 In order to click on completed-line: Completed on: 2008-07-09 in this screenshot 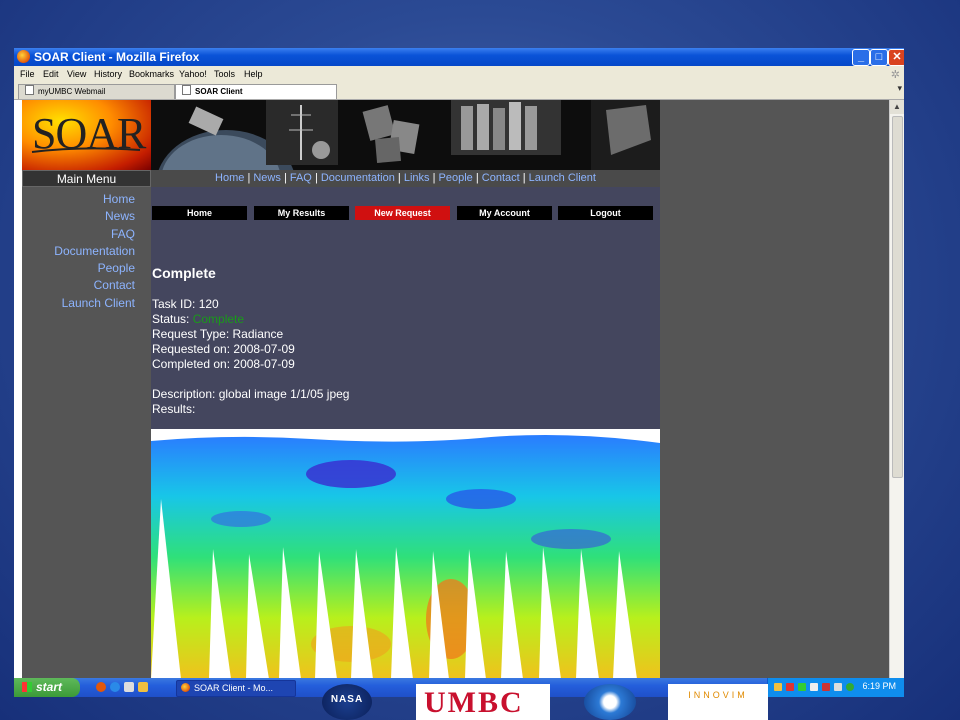, I will do `click(223, 364)`.